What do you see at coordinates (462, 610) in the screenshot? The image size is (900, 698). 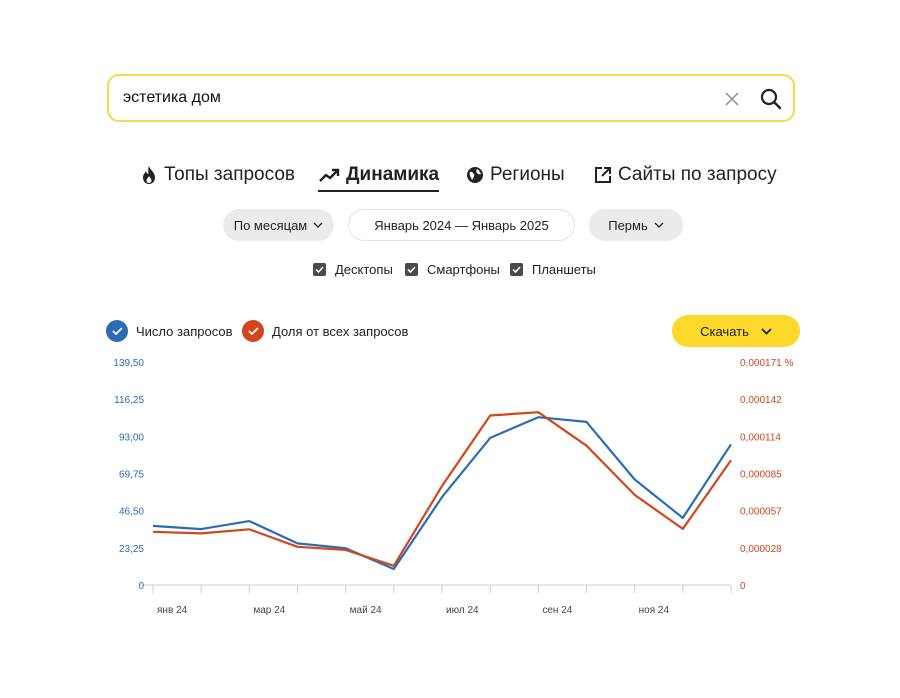 I see `x-tick-label: июл 24` at bounding box center [462, 610].